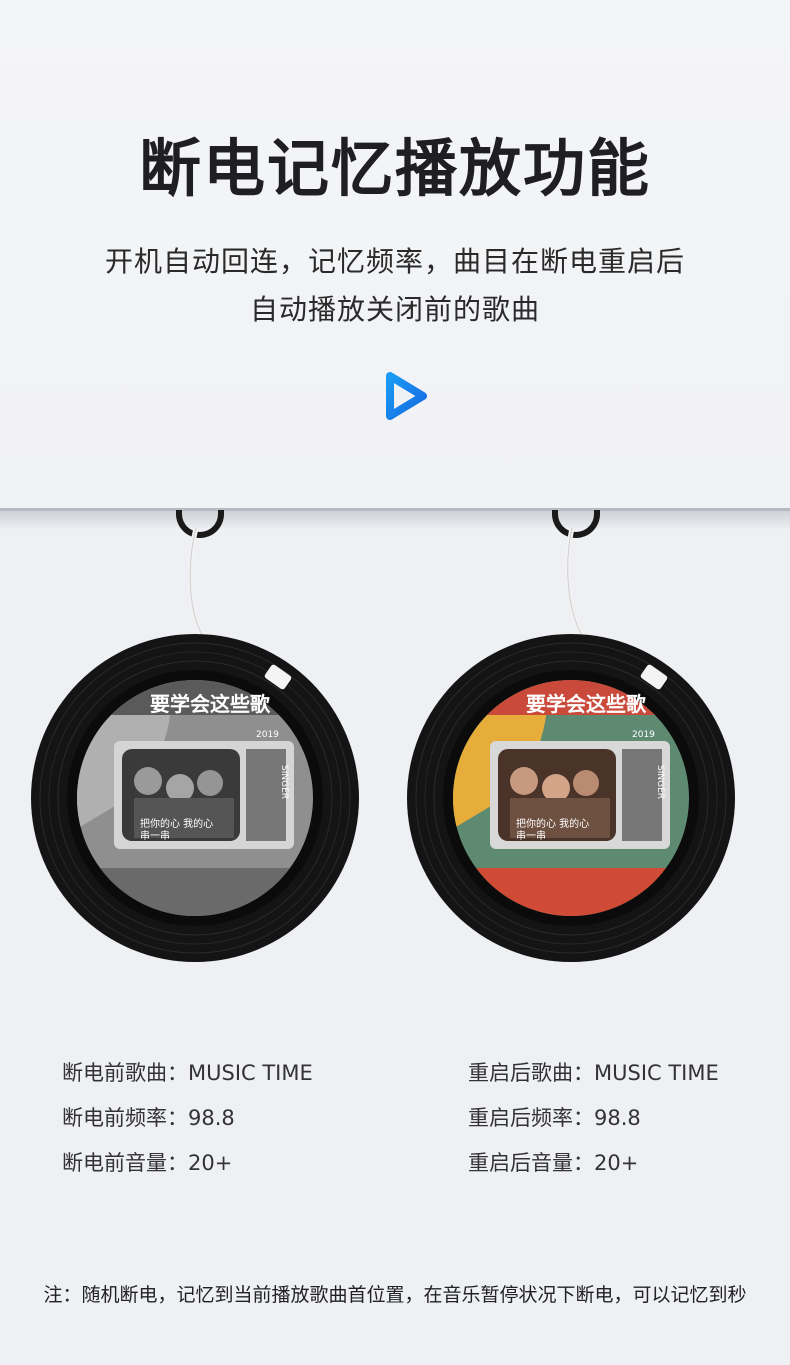 The height and width of the screenshot is (1365, 790). I want to click on info-row-song: 重启后歌曲：MUSIC TIME, so click(593, 1073).